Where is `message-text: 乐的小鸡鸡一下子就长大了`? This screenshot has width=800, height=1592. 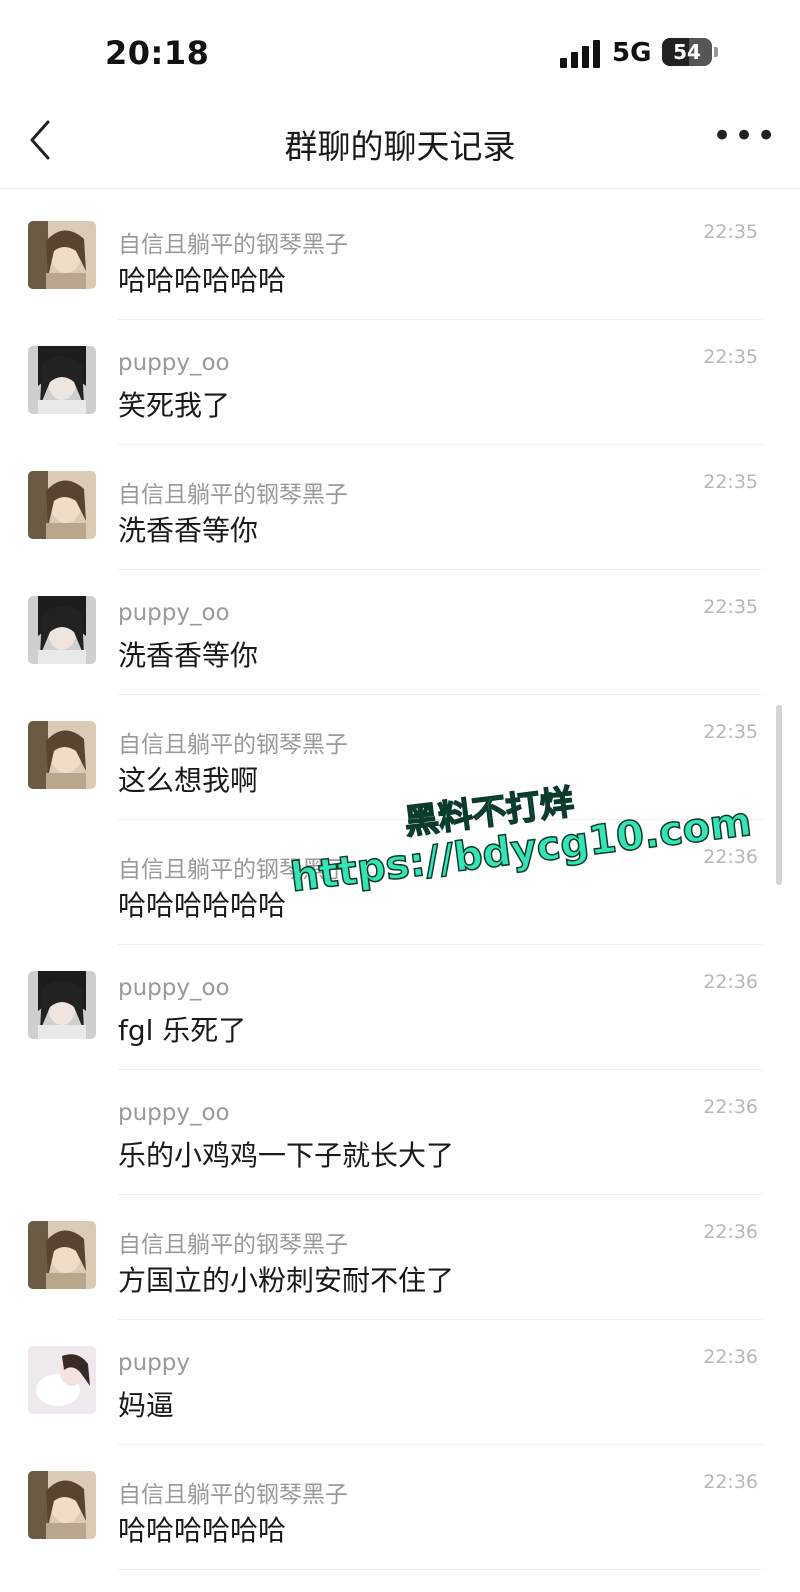 message-text: 乐的小鸡鸡一下子就长大了 is located at coordinates (286, 1155).